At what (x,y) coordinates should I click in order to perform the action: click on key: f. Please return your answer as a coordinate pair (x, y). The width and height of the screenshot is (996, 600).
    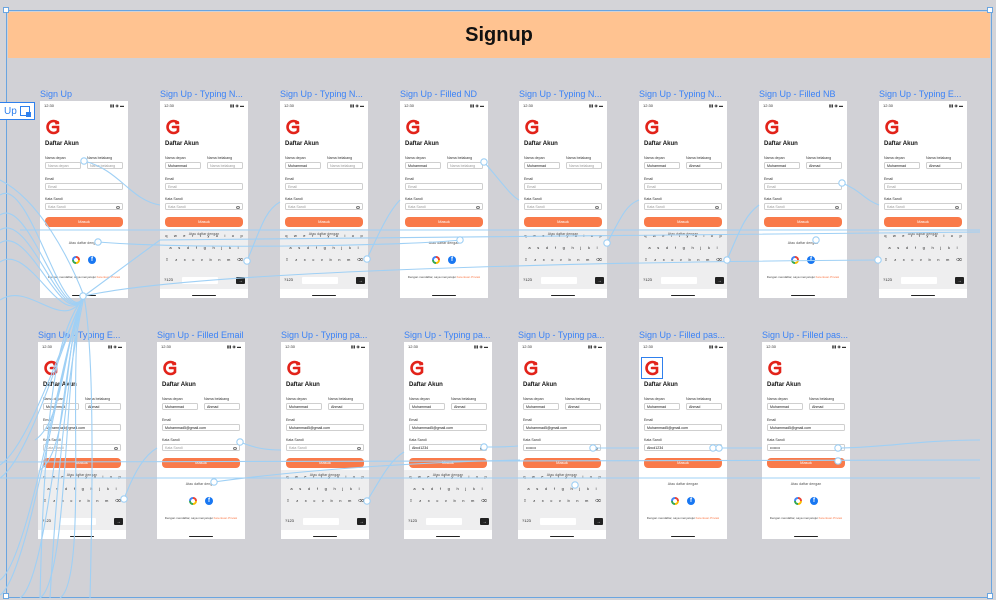
    Looking at the image, I should click on (915, 249).